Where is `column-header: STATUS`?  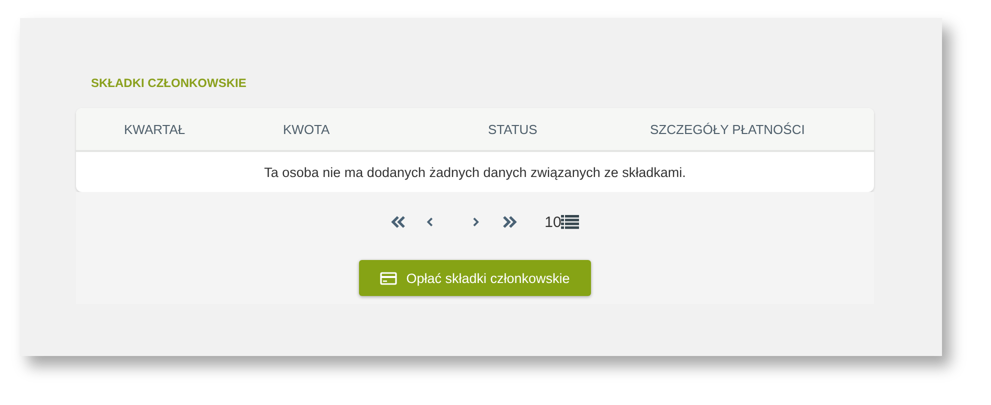 column-header: STATUS is located at coordinates (513, 129).